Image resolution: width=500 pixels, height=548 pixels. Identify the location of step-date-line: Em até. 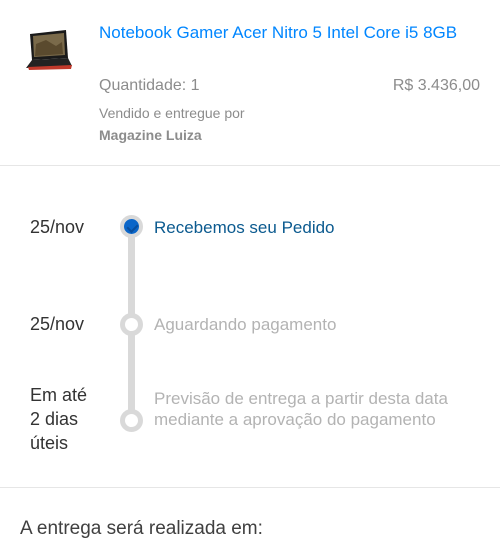
(59, 395).